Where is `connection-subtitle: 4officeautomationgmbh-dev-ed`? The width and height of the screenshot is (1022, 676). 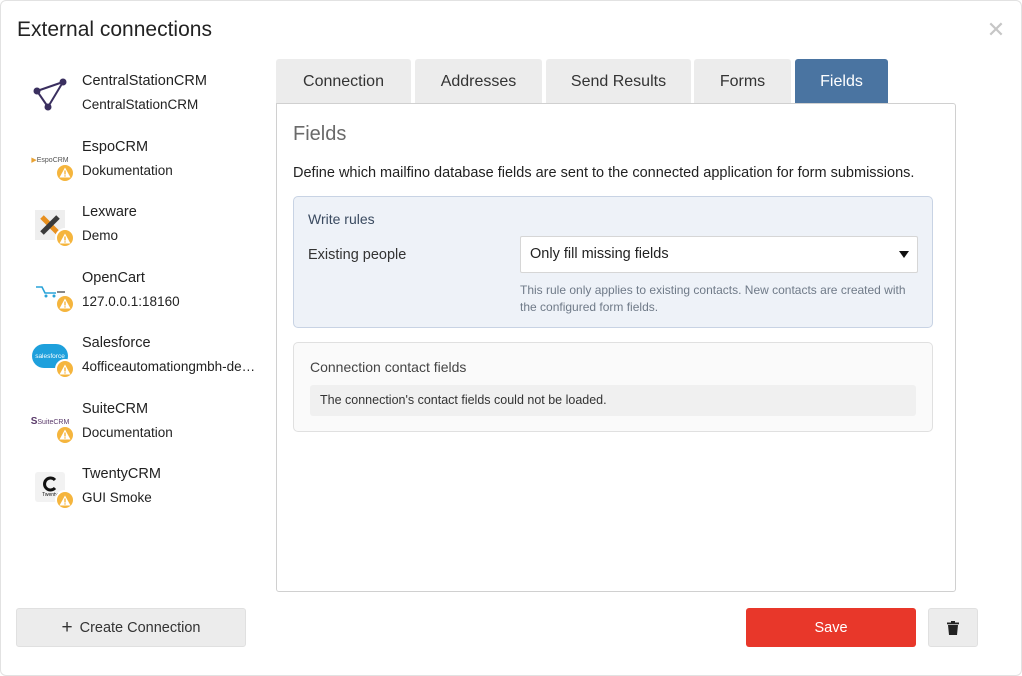
connection-subtitle: 4officeautomationgmbh-dev-ed is located at coordinates (169, 366).